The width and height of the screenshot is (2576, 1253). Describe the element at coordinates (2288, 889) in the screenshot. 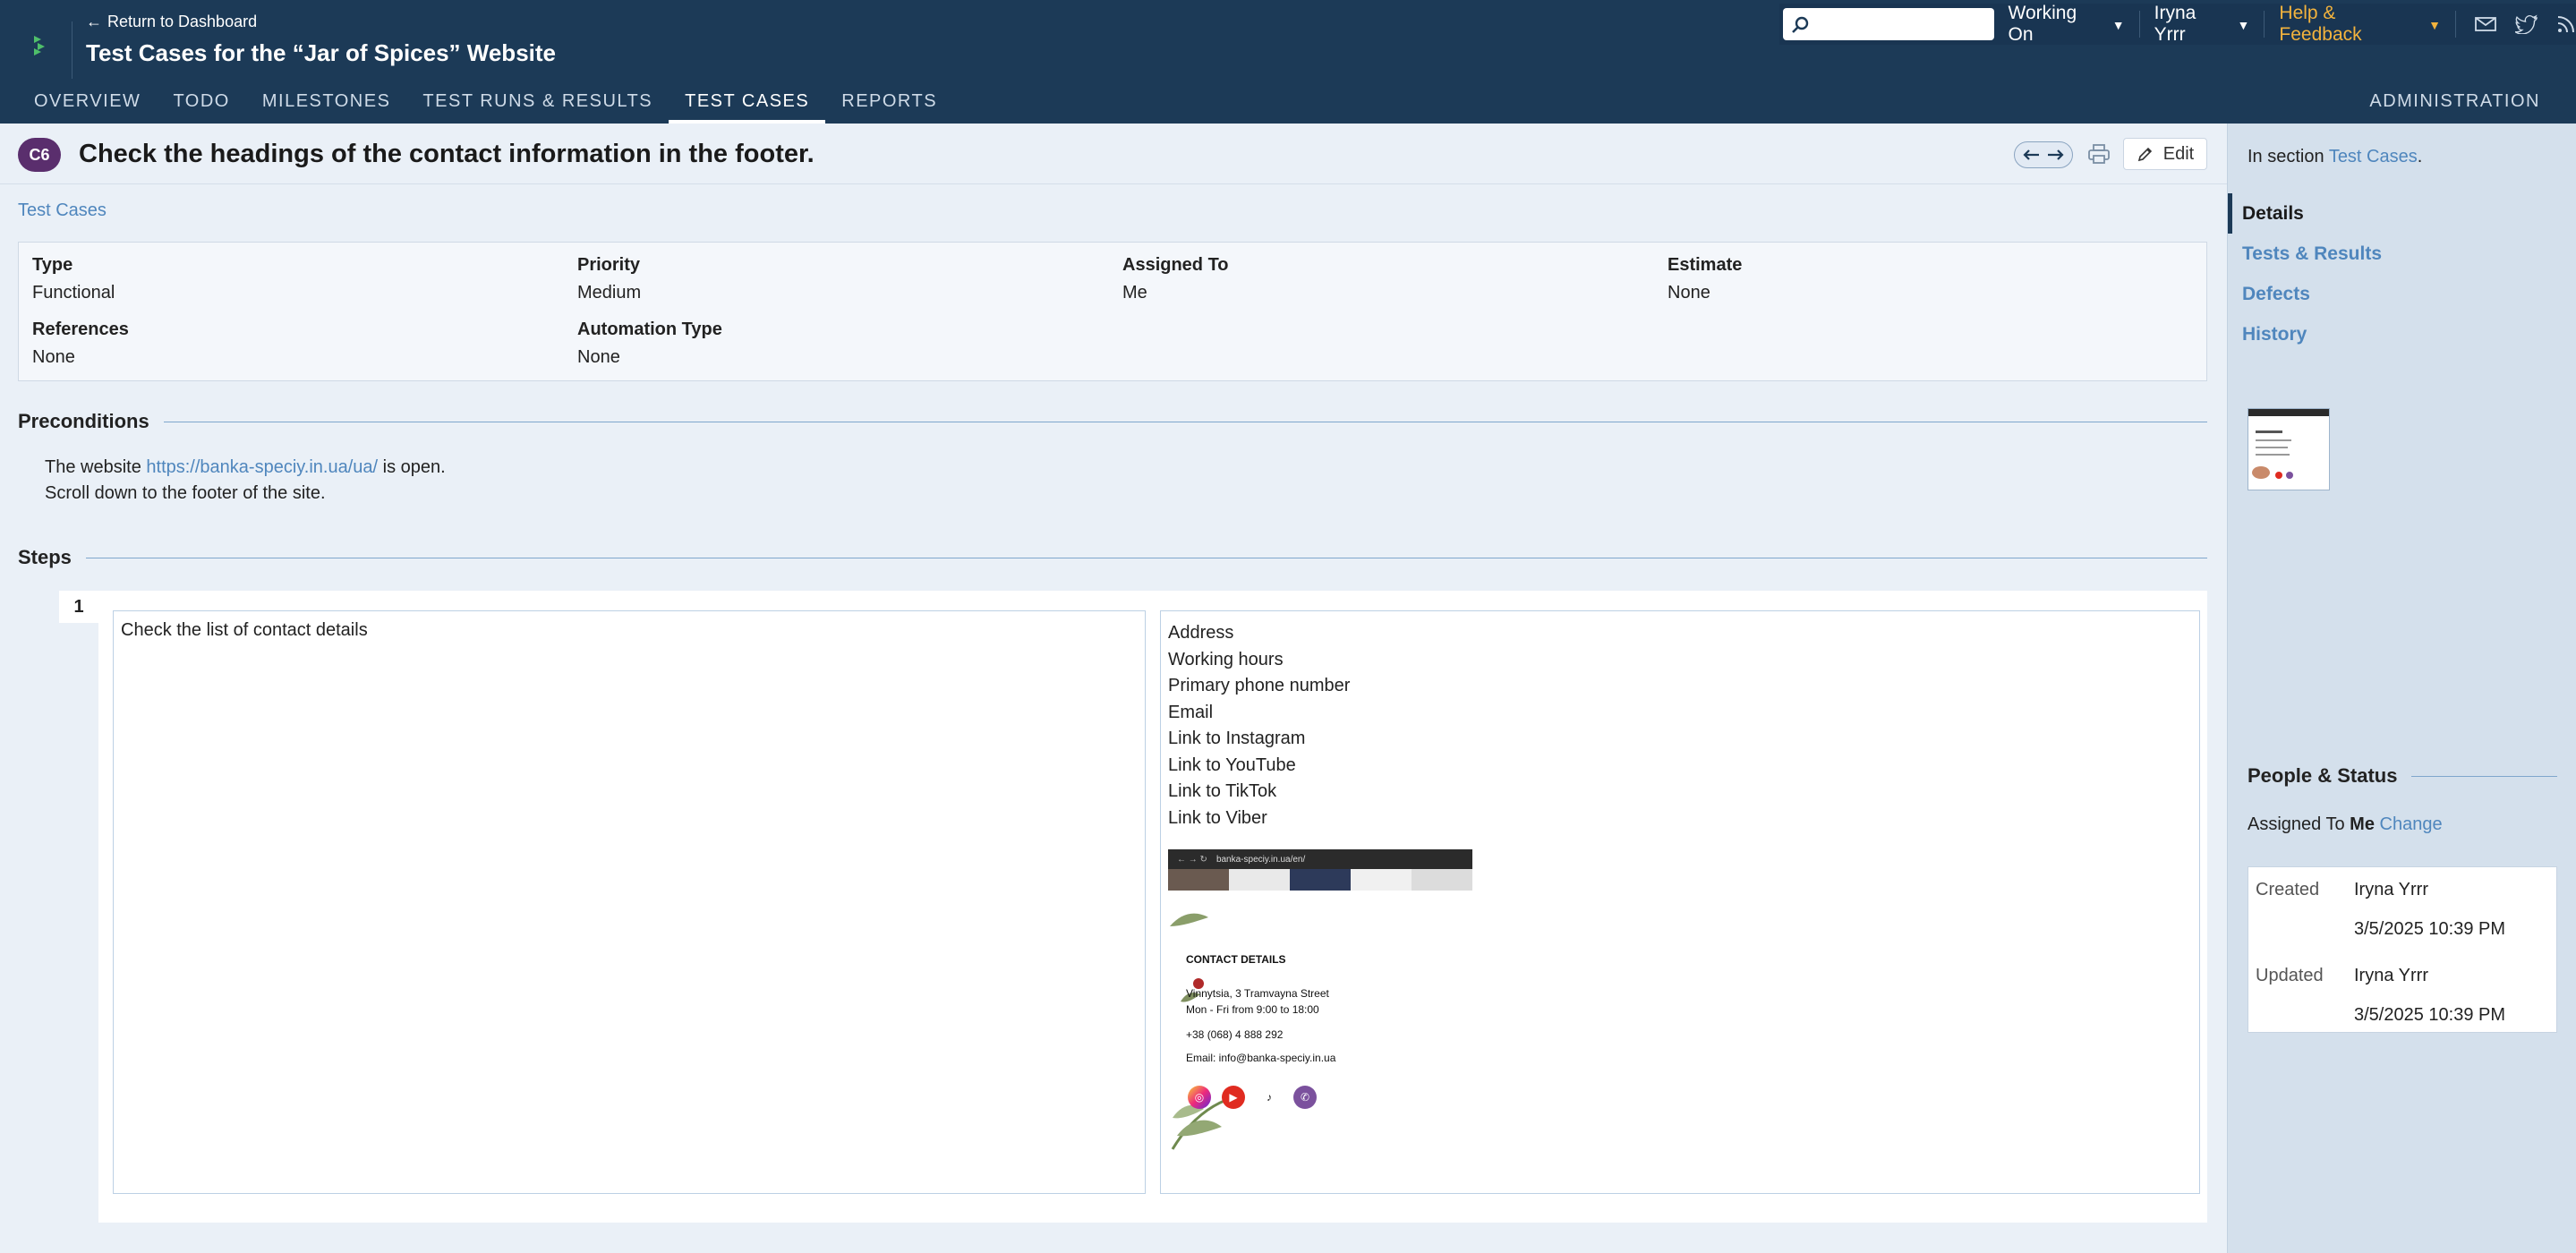

I see `created-label: Created` at that location.